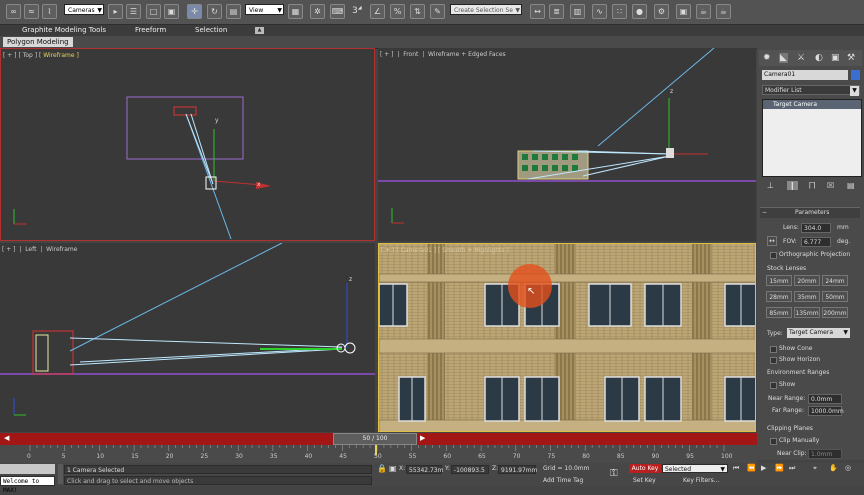 Image resolution: width=864 pixels, height=495 pixels. I want to click on lens-28mm-button: 28mm, so click(779, 296).